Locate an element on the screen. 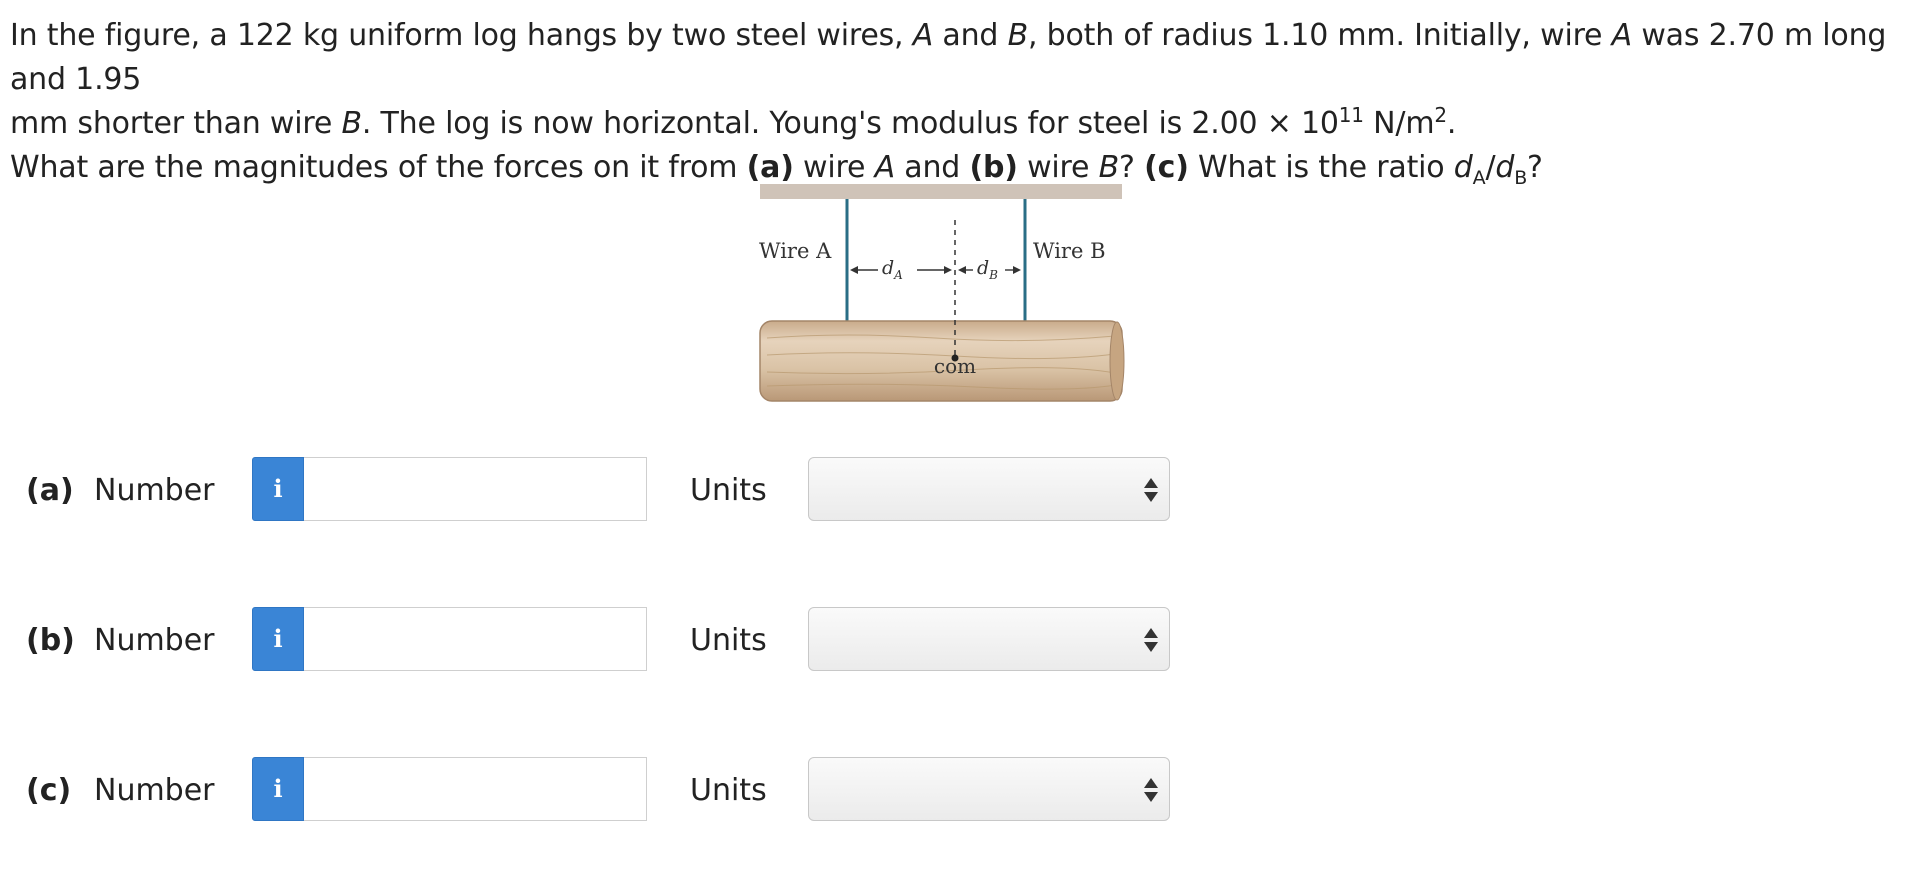  answer-row-b: (b) Number i Units is located at coordinates (956, 640).